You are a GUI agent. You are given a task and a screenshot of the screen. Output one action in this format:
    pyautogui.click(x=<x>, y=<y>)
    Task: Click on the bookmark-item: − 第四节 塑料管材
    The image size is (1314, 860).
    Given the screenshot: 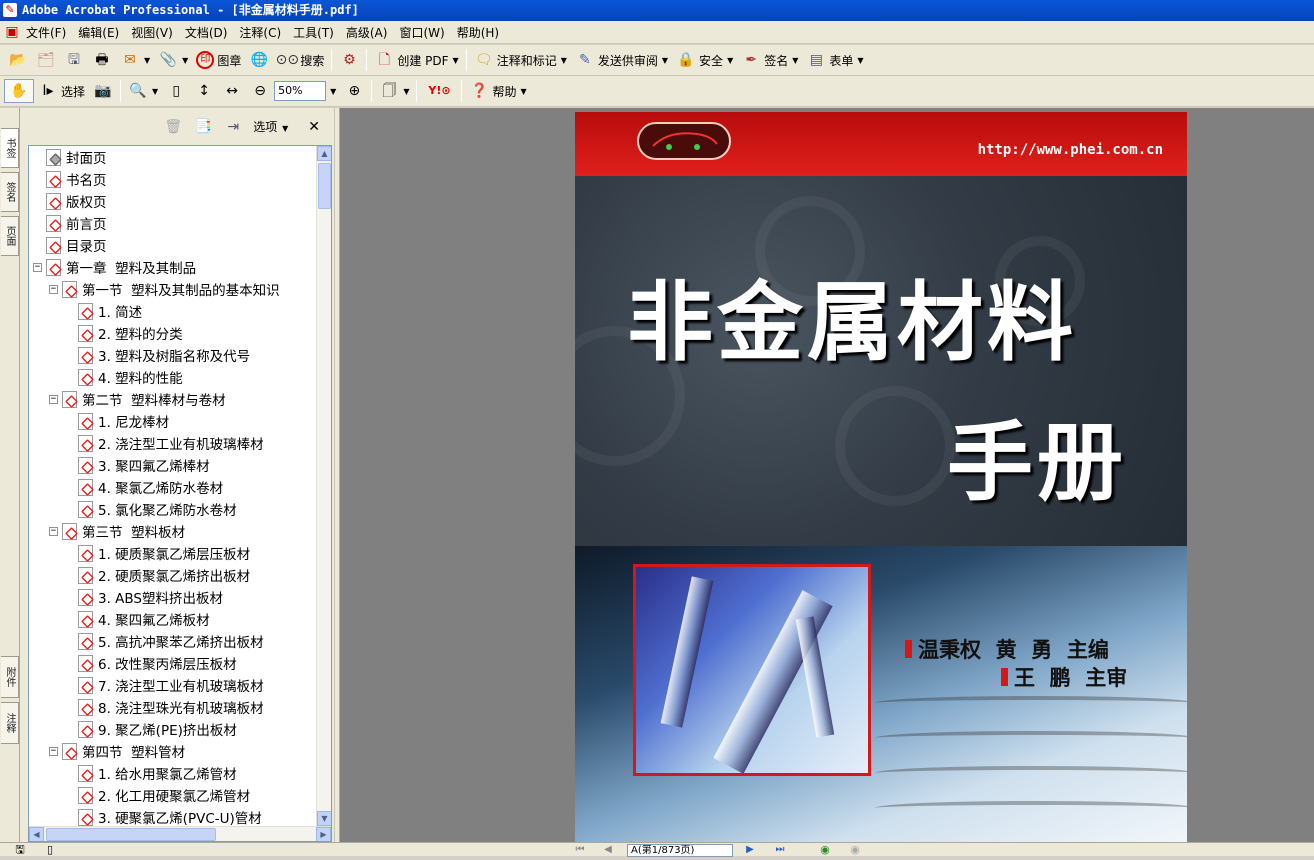 What is the action you would take?
    pyautogui.click(x=117, y=751)
    